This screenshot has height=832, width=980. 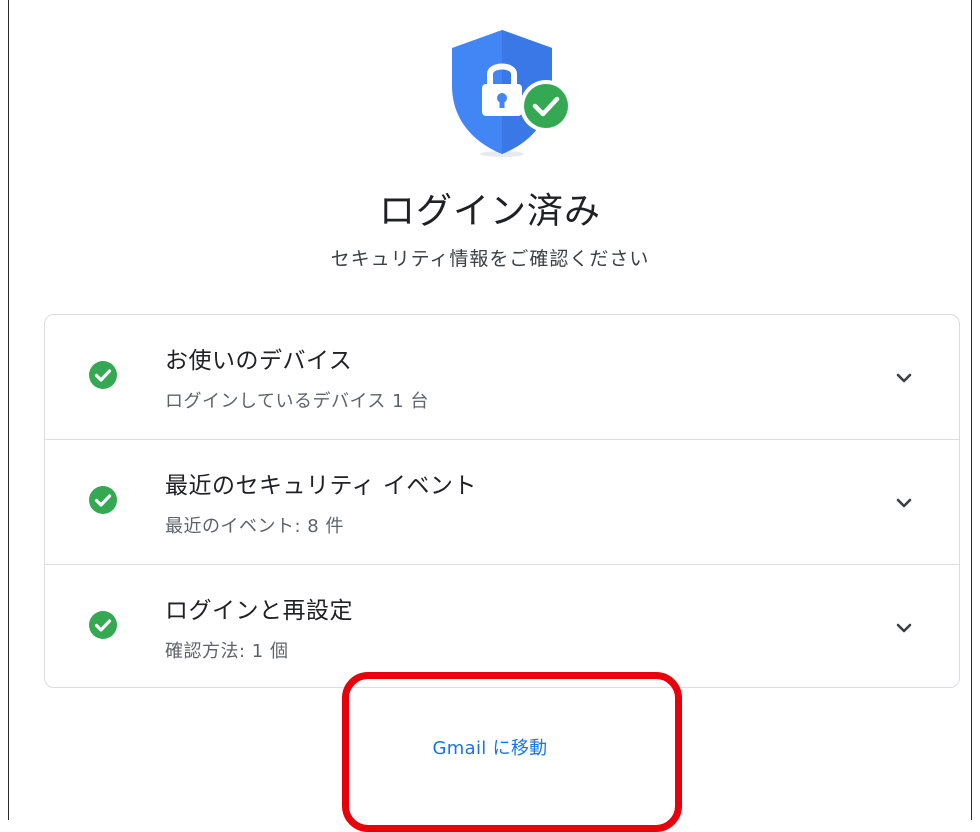 What do you see at coordinates (502, 377) in the screenshot?
I see `security-item-devices: お使いのデバイス ログインしているデバイス 1 台` at bounding box center [502, 377].